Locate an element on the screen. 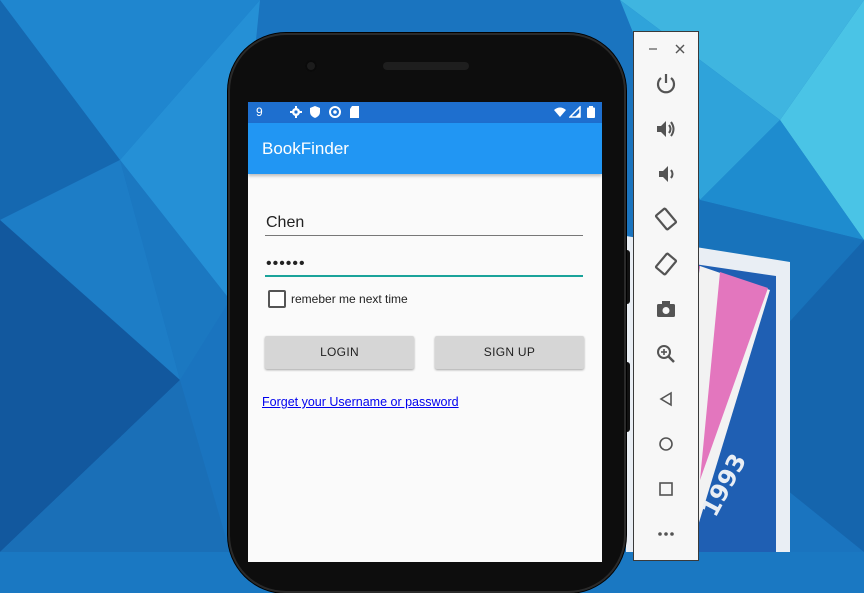 This screenshot has height=593, width=864. forgot-password-link: Forget your Username or password is located at coordinates (360, 402).